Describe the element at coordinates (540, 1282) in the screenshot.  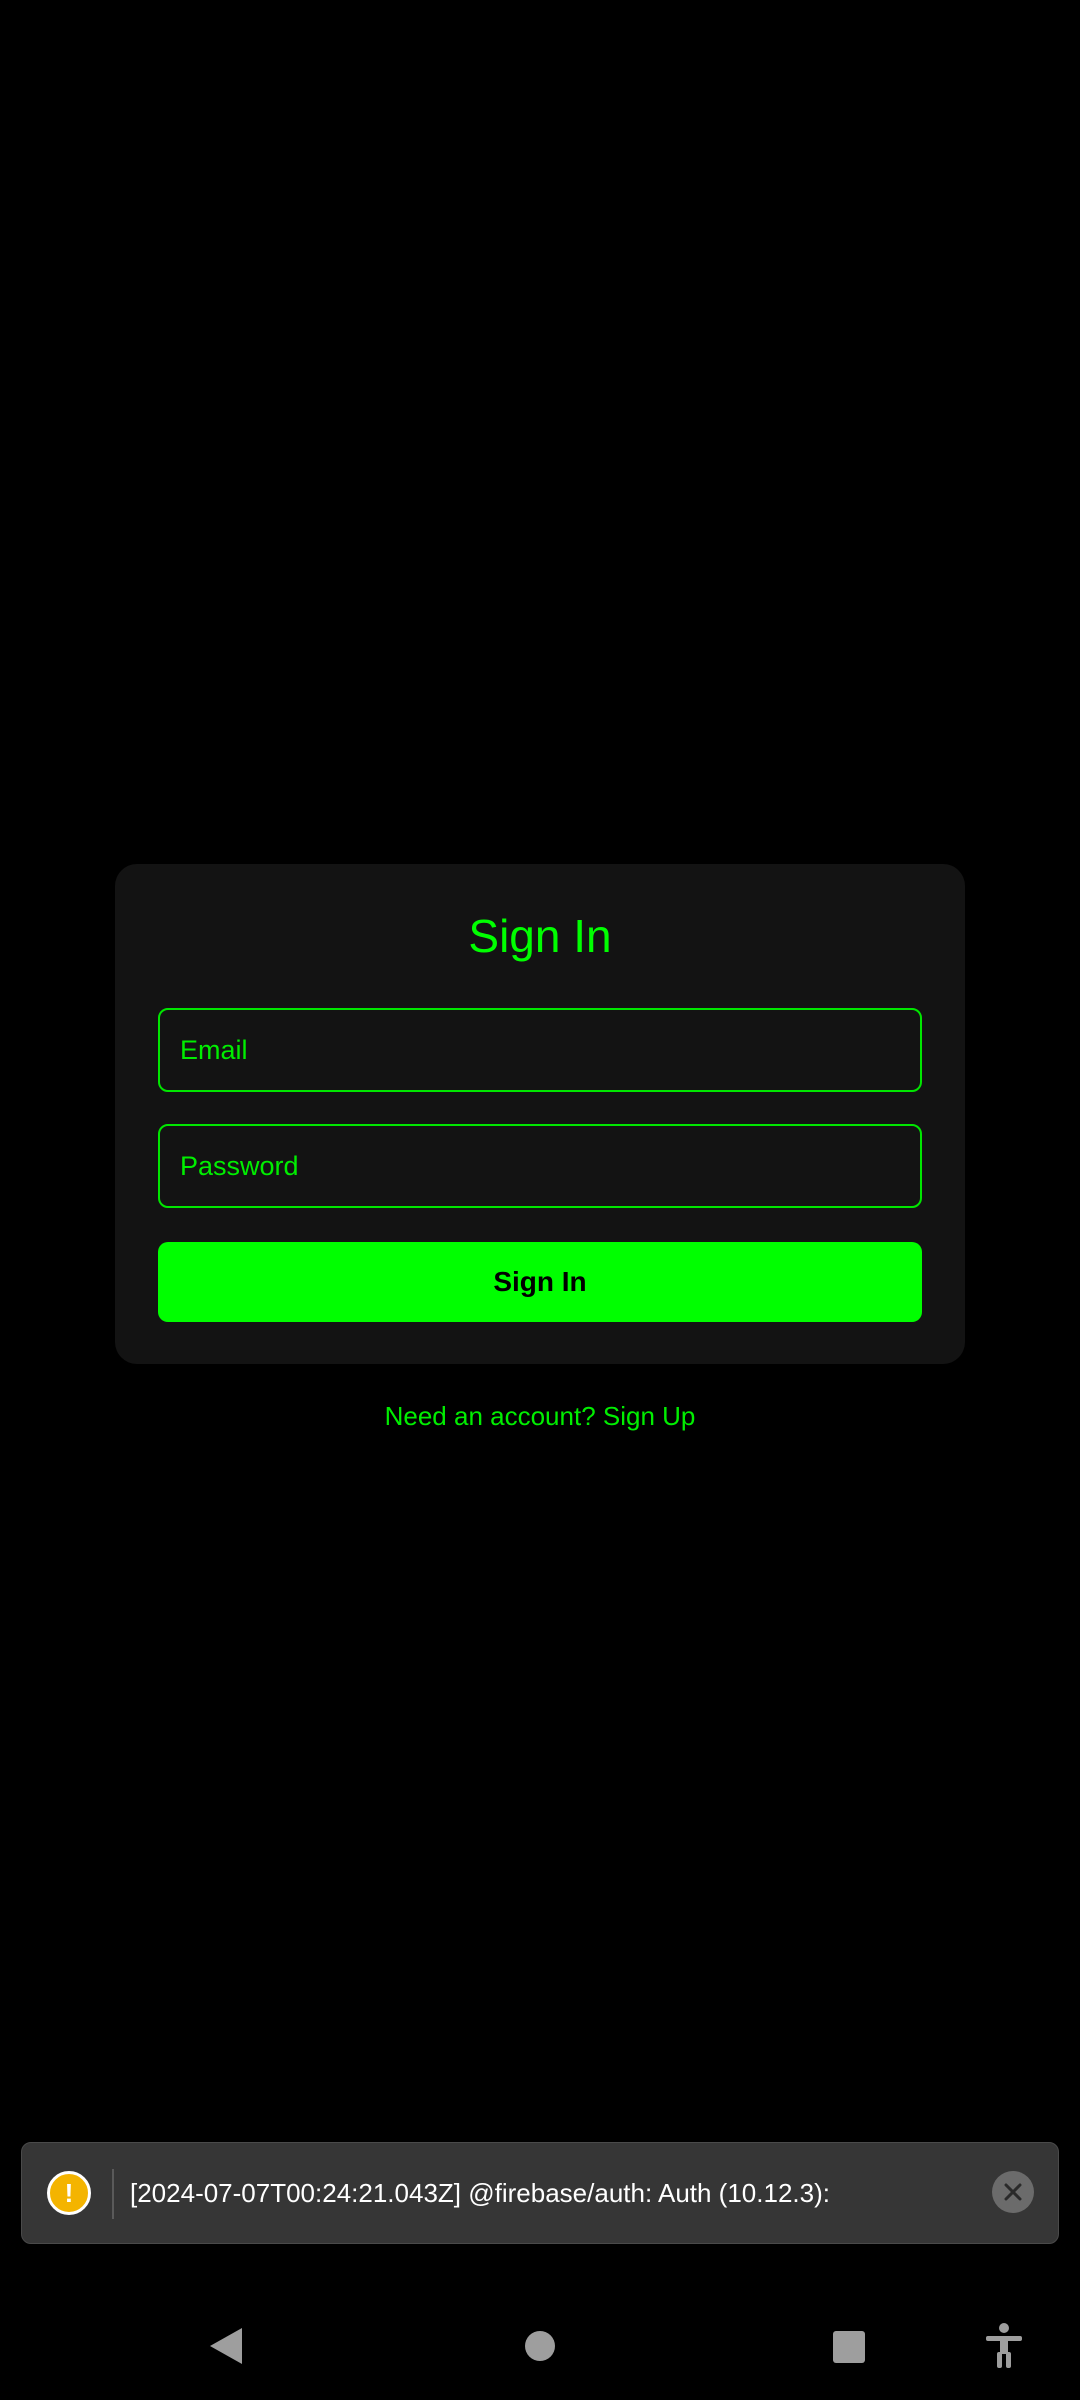
I see `sign-in-button: Sign In` at that location.